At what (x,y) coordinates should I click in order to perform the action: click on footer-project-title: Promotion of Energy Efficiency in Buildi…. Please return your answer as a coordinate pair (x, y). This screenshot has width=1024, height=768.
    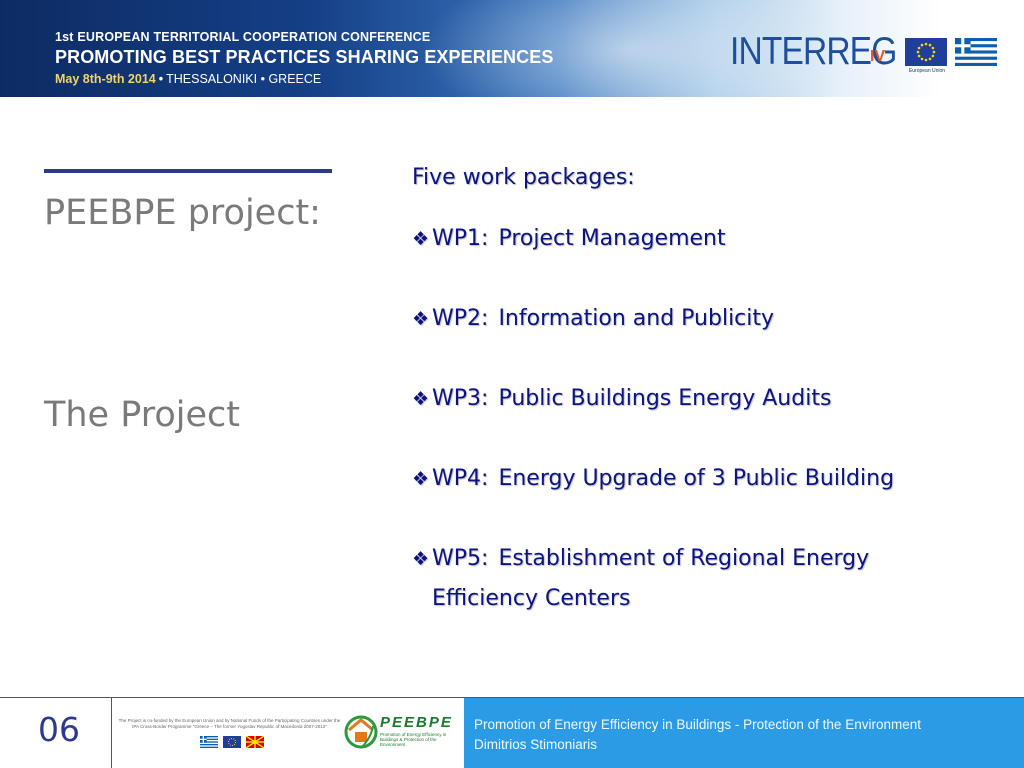
    Looking at the image, I should click on (697, 724).